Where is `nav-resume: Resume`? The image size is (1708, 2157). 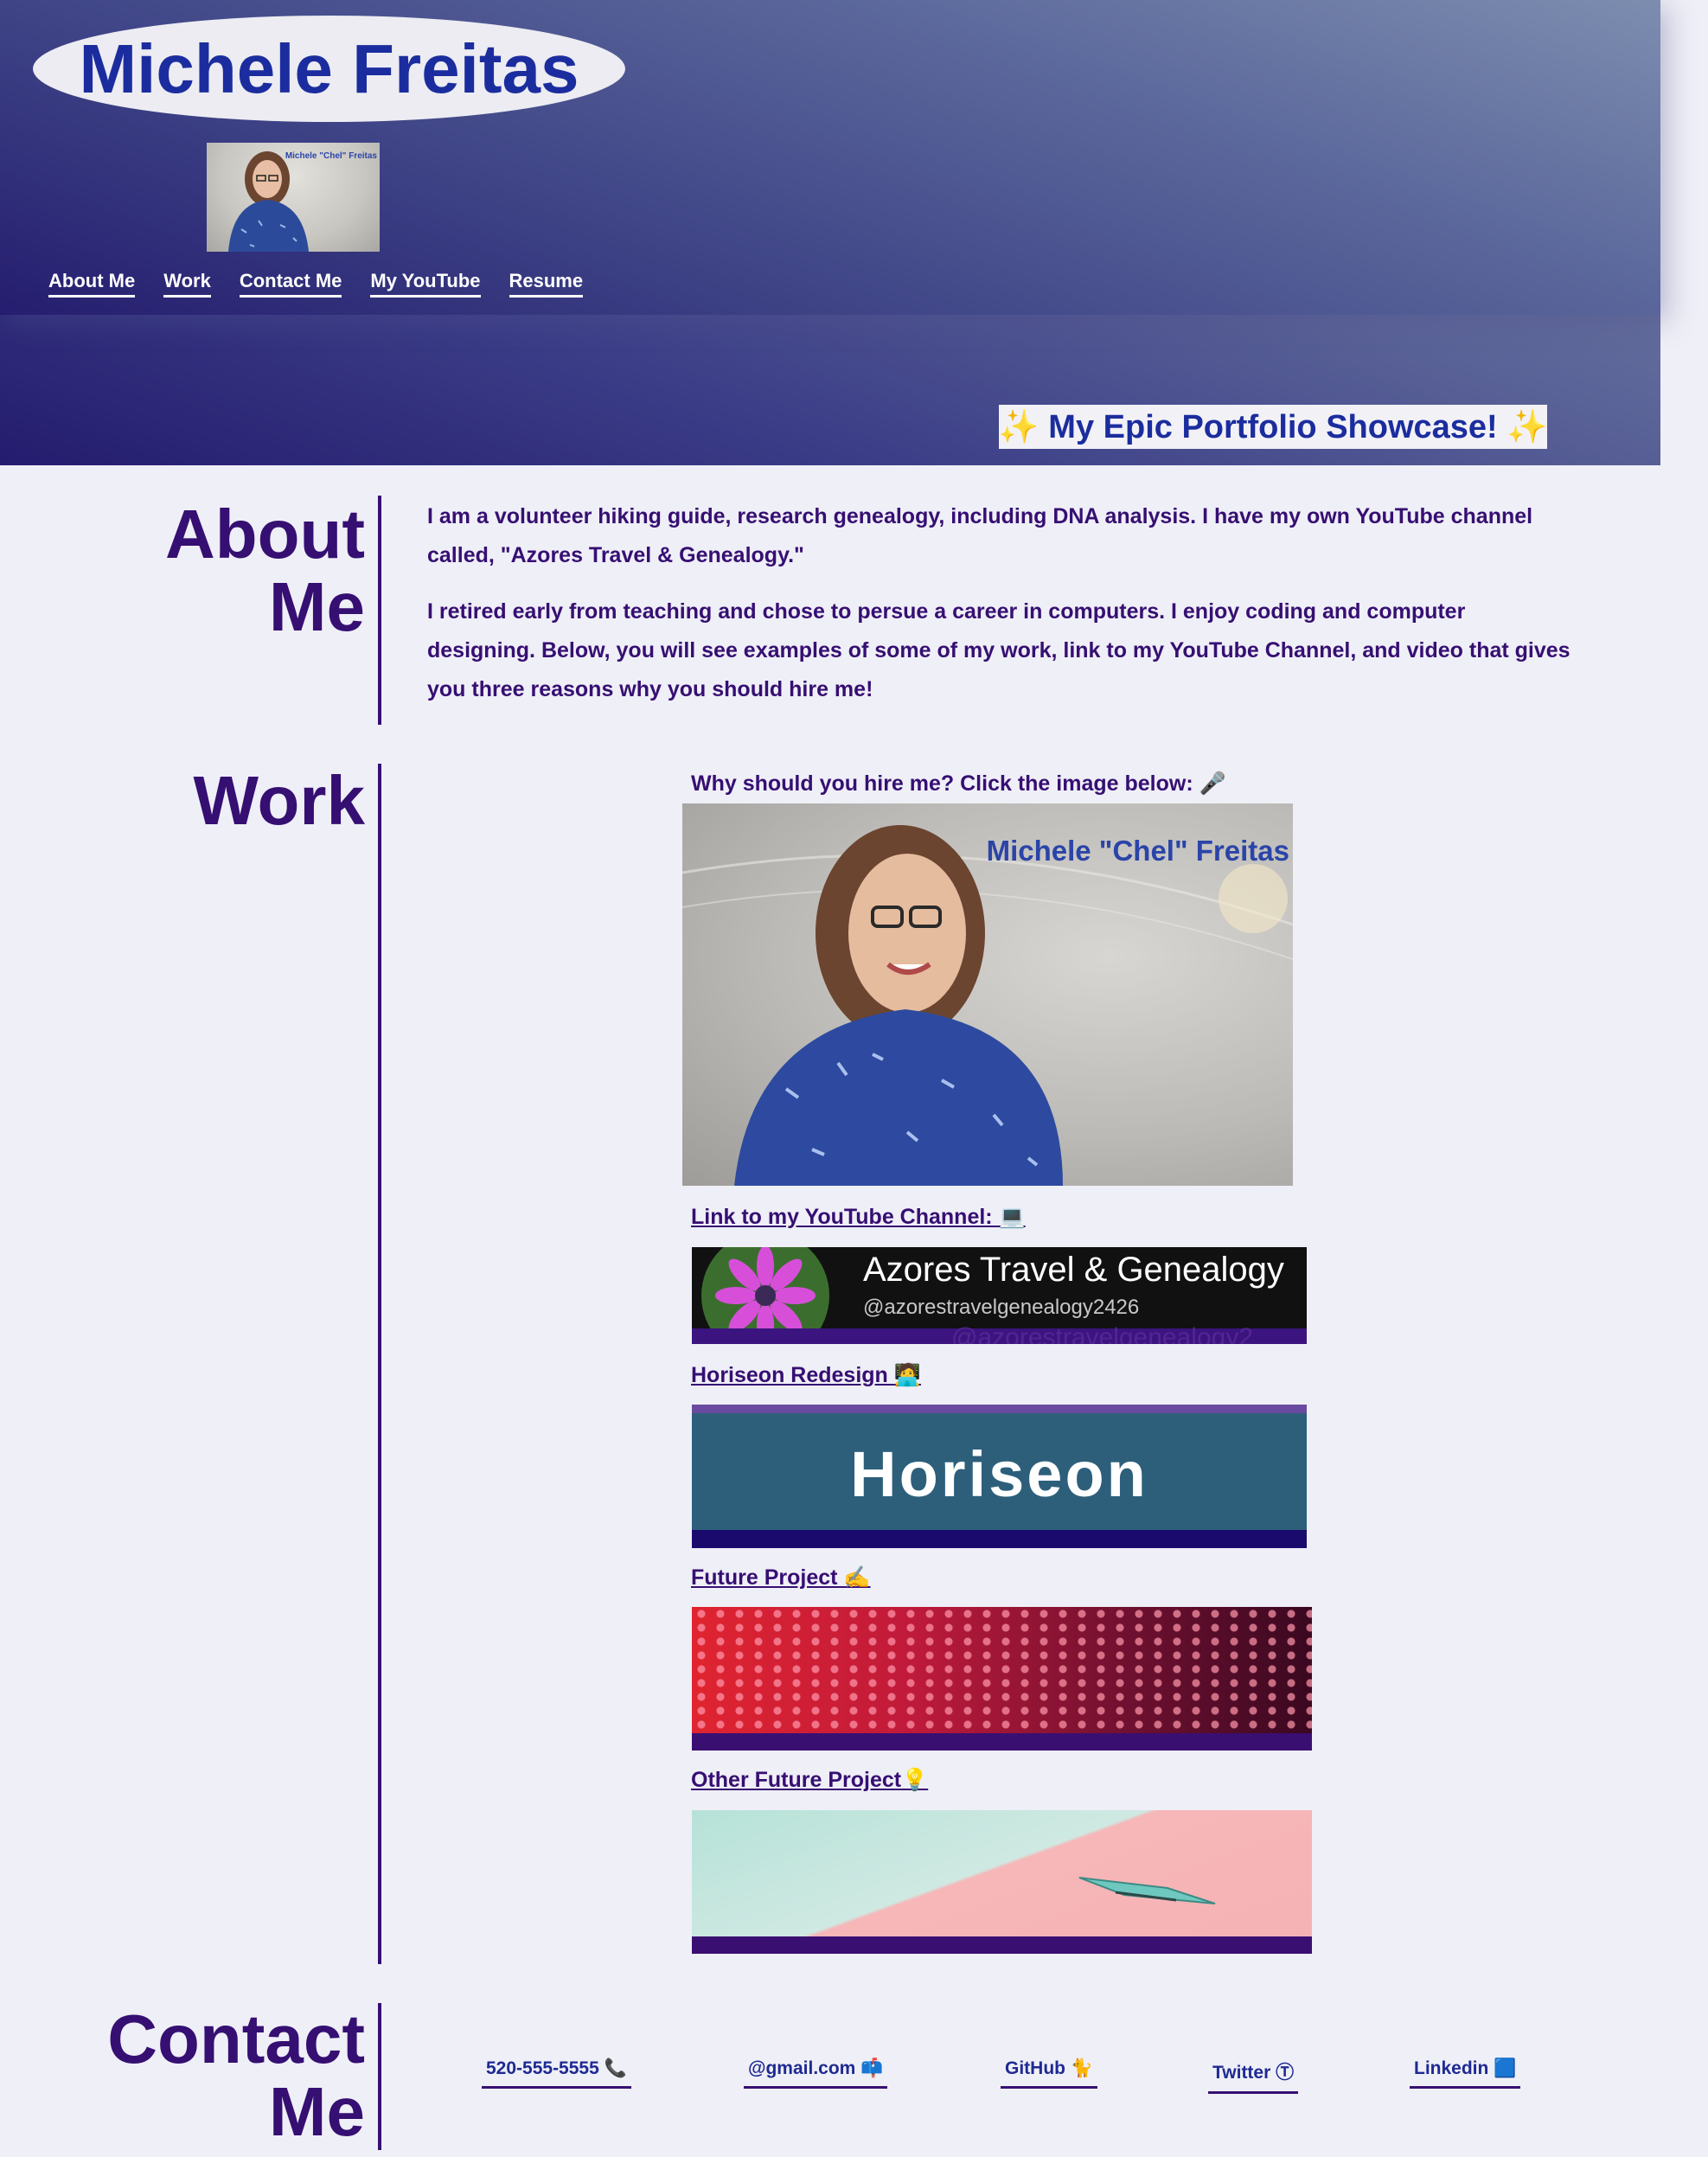 nav-resume: Resume is located at coordinates (546, 284).